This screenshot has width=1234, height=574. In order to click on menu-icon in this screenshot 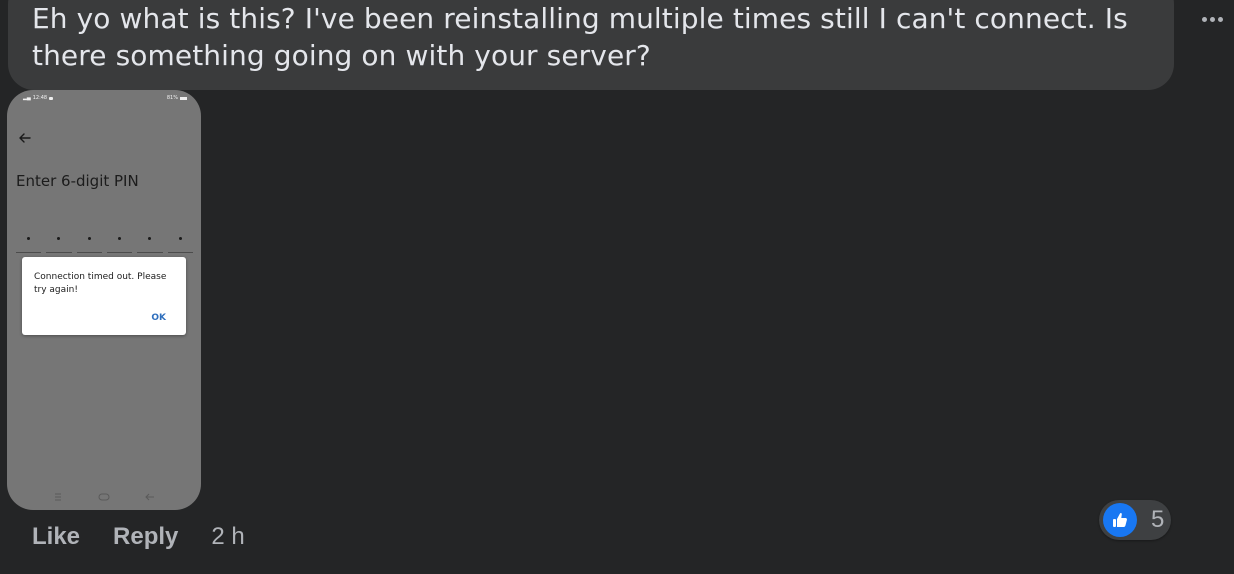, I will do `click(58, 497)`.